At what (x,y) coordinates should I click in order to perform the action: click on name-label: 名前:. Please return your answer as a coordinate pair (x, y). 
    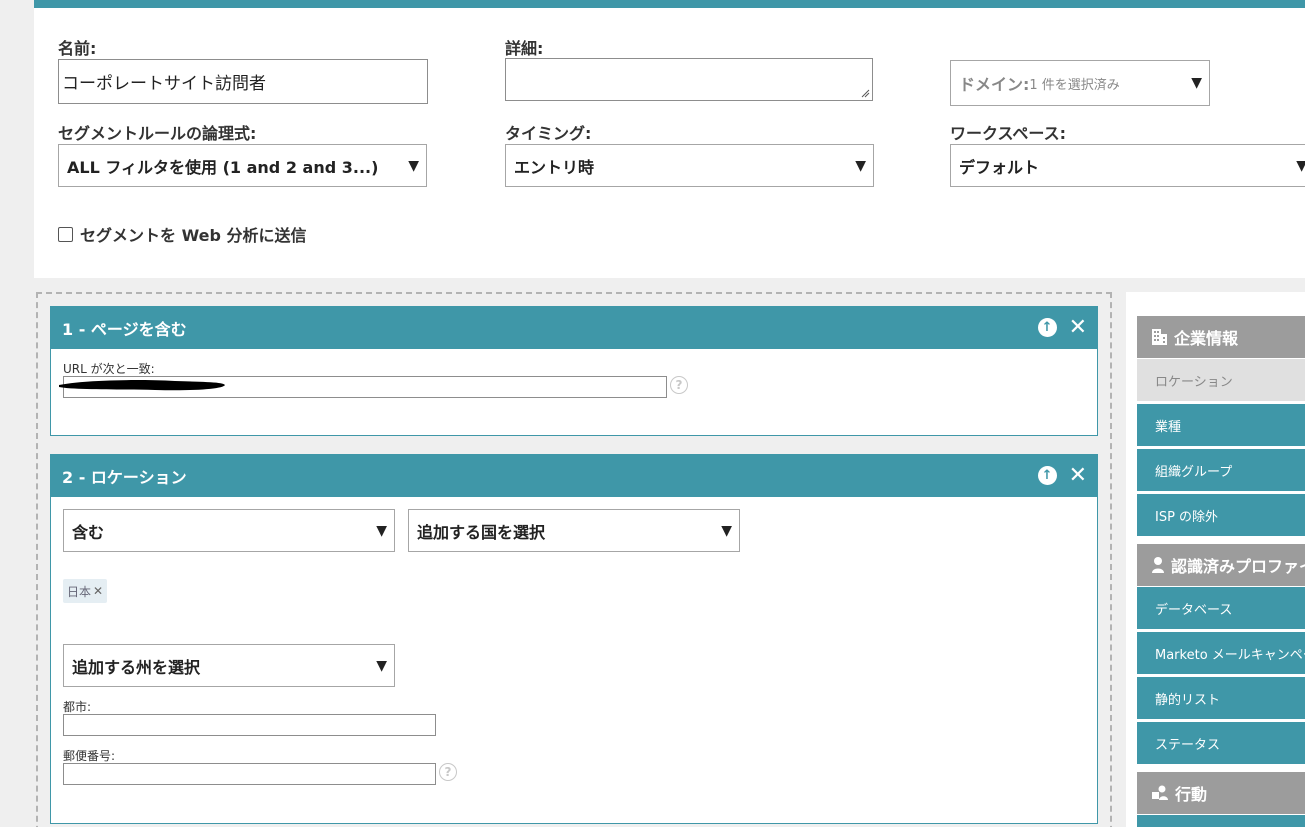
    Looking at the image, I should click on (77, 48).